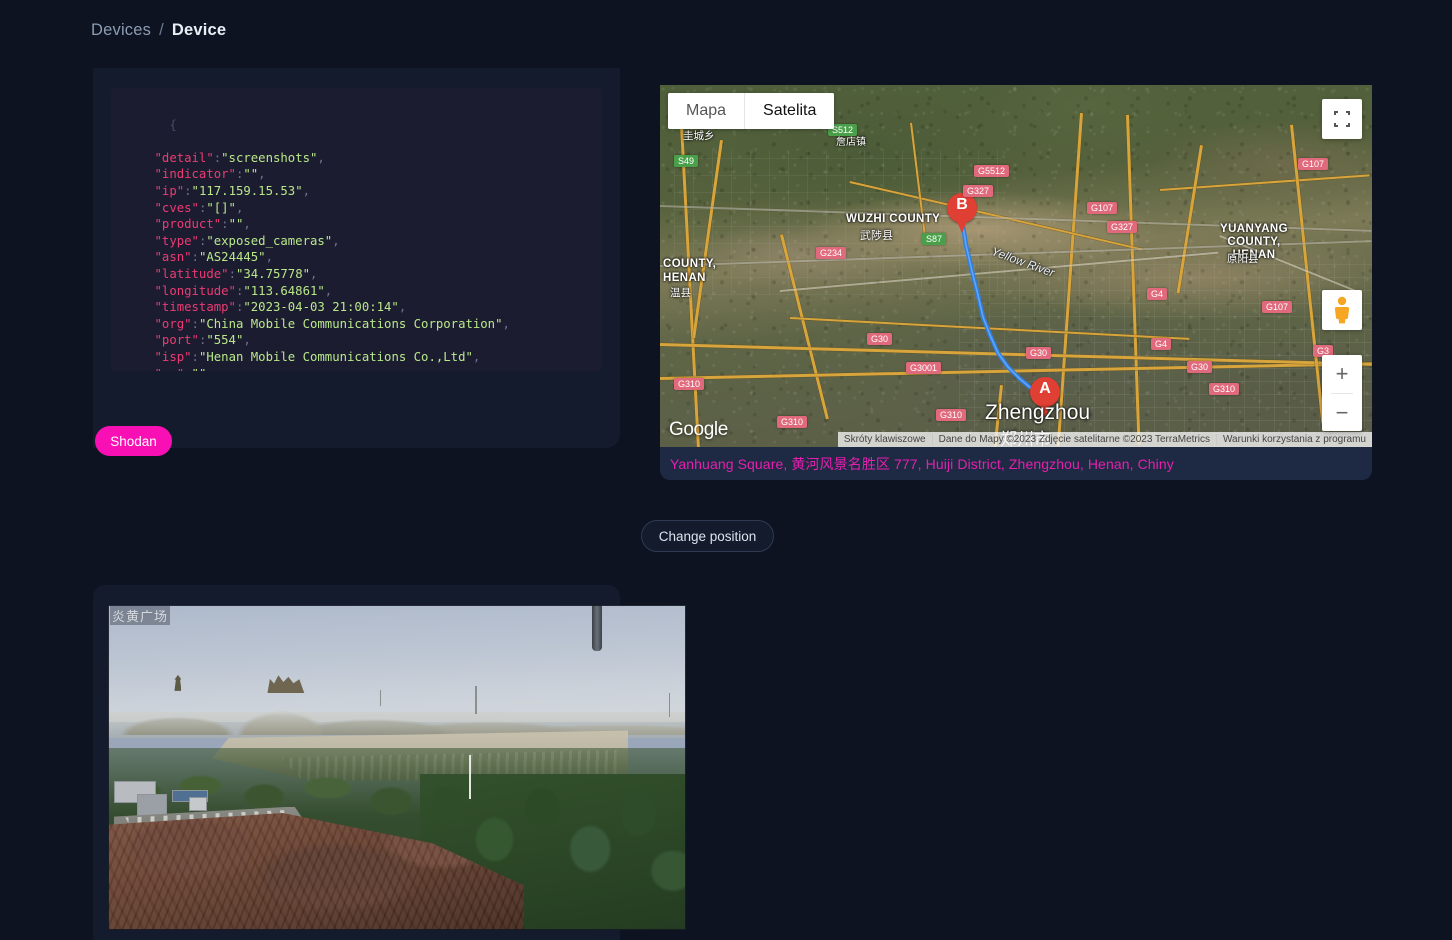  Describe the element at coordinates (202, 340) in the screenshot. I see `json-field-port: "port":"554",` at that location.